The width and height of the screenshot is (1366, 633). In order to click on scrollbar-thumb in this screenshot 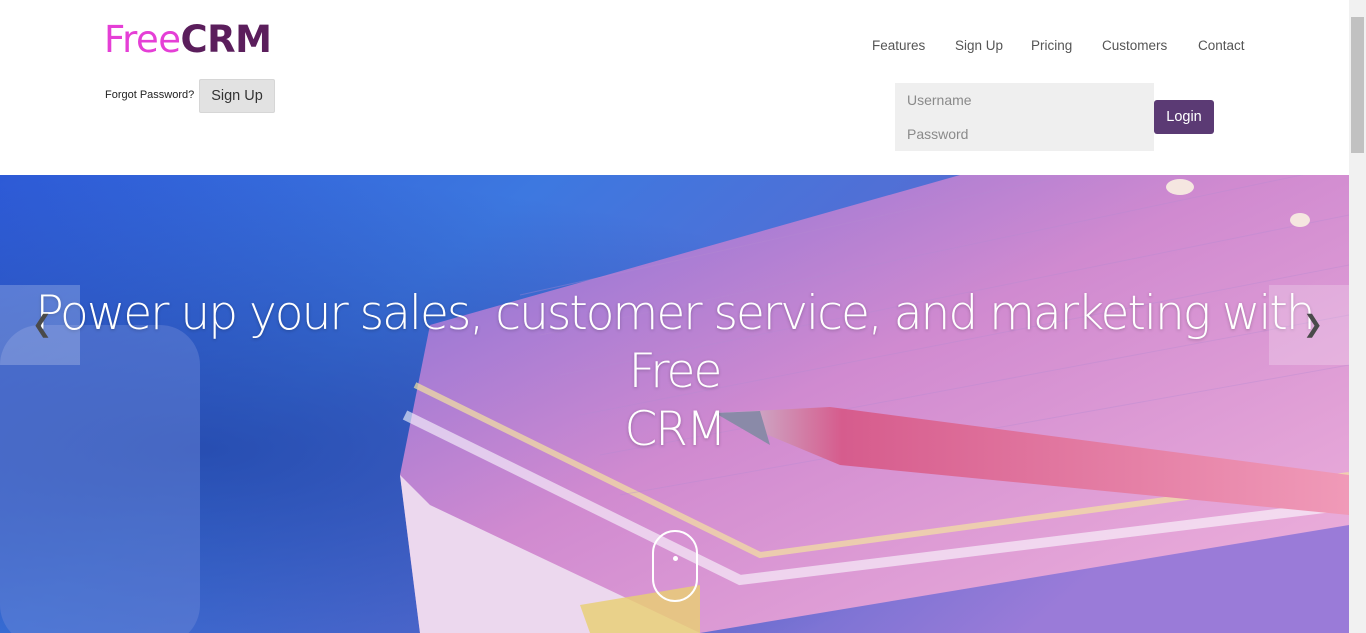, I will do `click(1357, 85)`.